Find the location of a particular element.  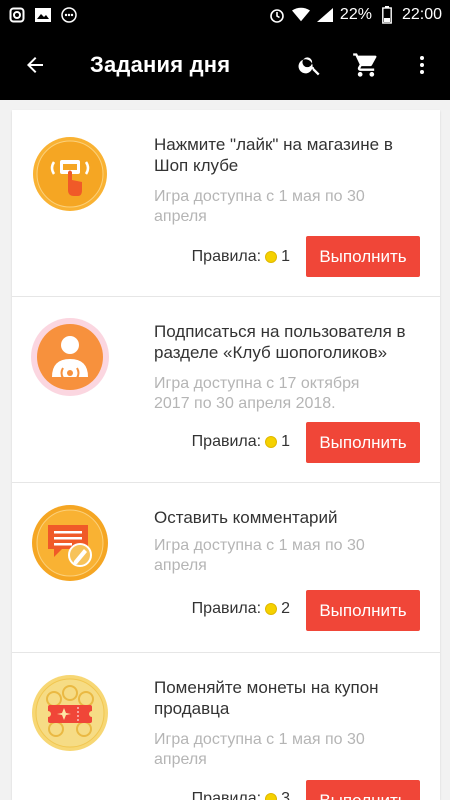

back-button is located at coordinates (35, 65).